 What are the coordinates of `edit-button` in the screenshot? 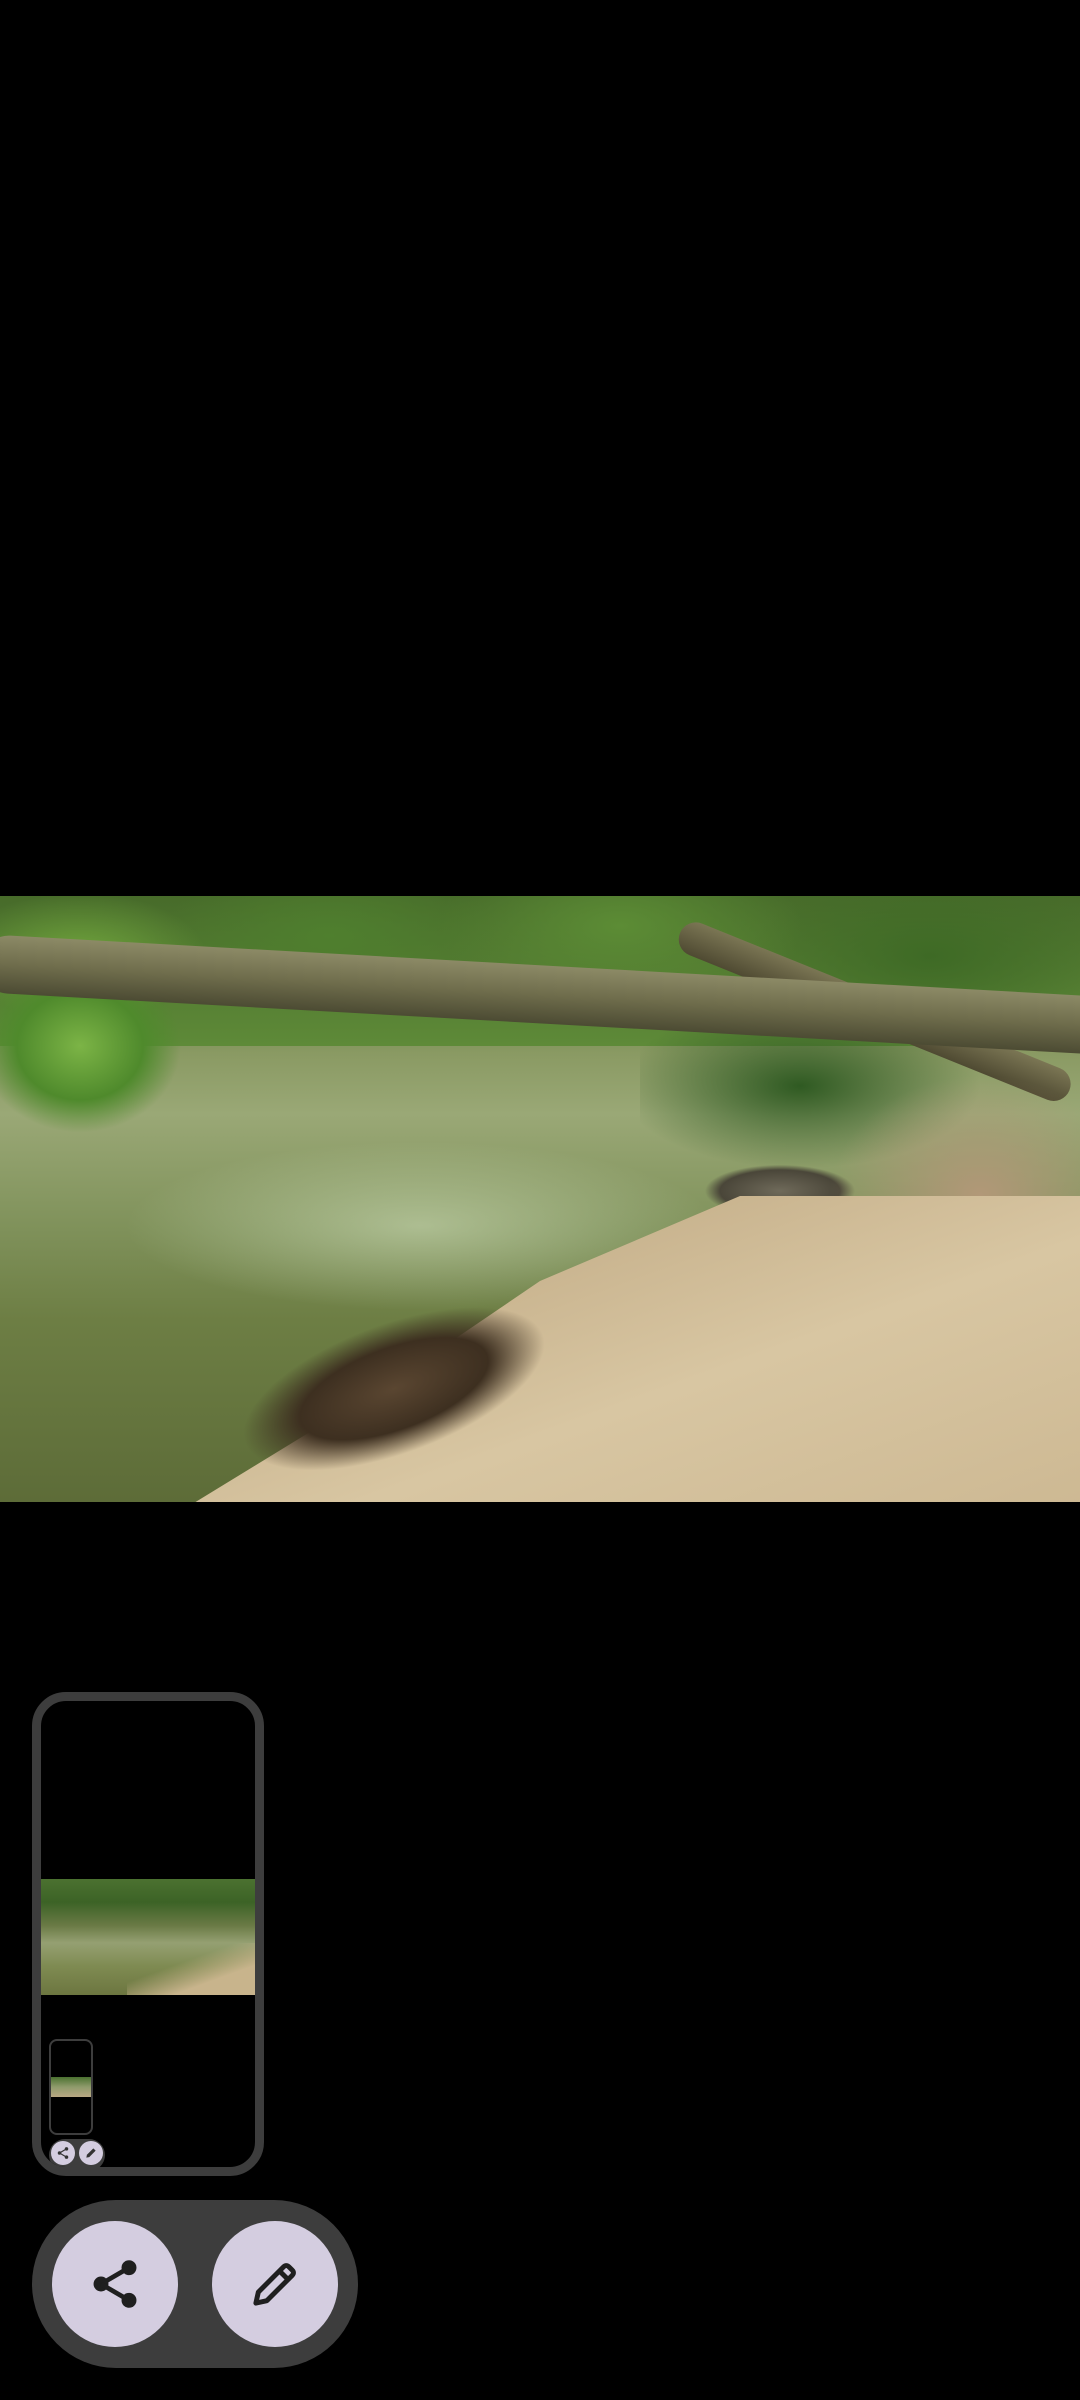 It's located at (275, 2284).